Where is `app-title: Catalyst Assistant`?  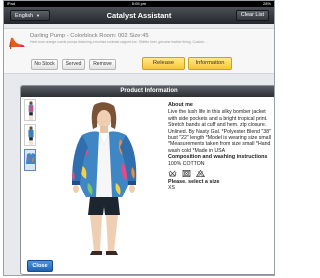
app-title: Catalyst Assistant is located at coordinates (139, 15).